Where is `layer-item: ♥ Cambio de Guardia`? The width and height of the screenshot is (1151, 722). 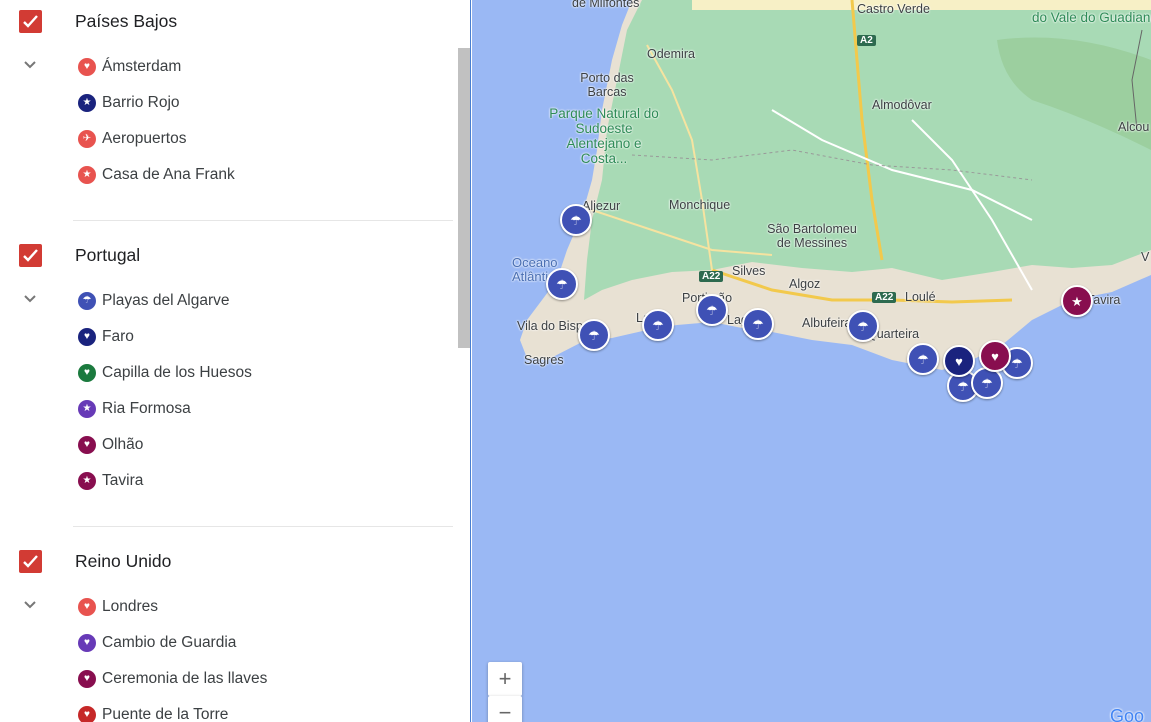
layer-item: ♥ Cambio de Guardia is located at coordinates (157, 643).